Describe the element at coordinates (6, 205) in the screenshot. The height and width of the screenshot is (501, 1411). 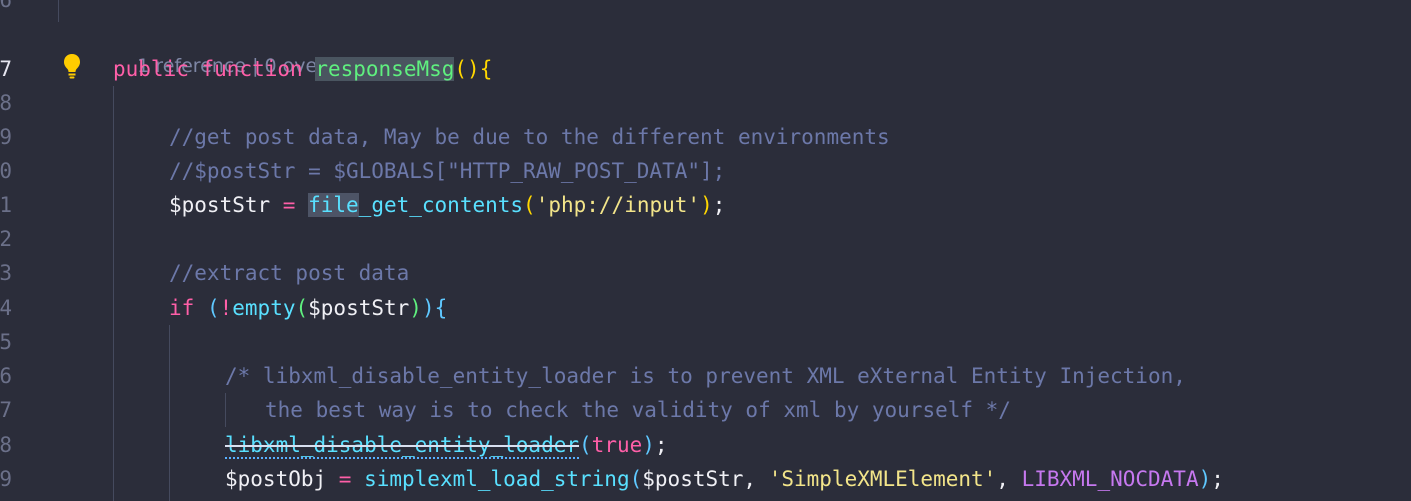
I see `line-number: 1` at that location.